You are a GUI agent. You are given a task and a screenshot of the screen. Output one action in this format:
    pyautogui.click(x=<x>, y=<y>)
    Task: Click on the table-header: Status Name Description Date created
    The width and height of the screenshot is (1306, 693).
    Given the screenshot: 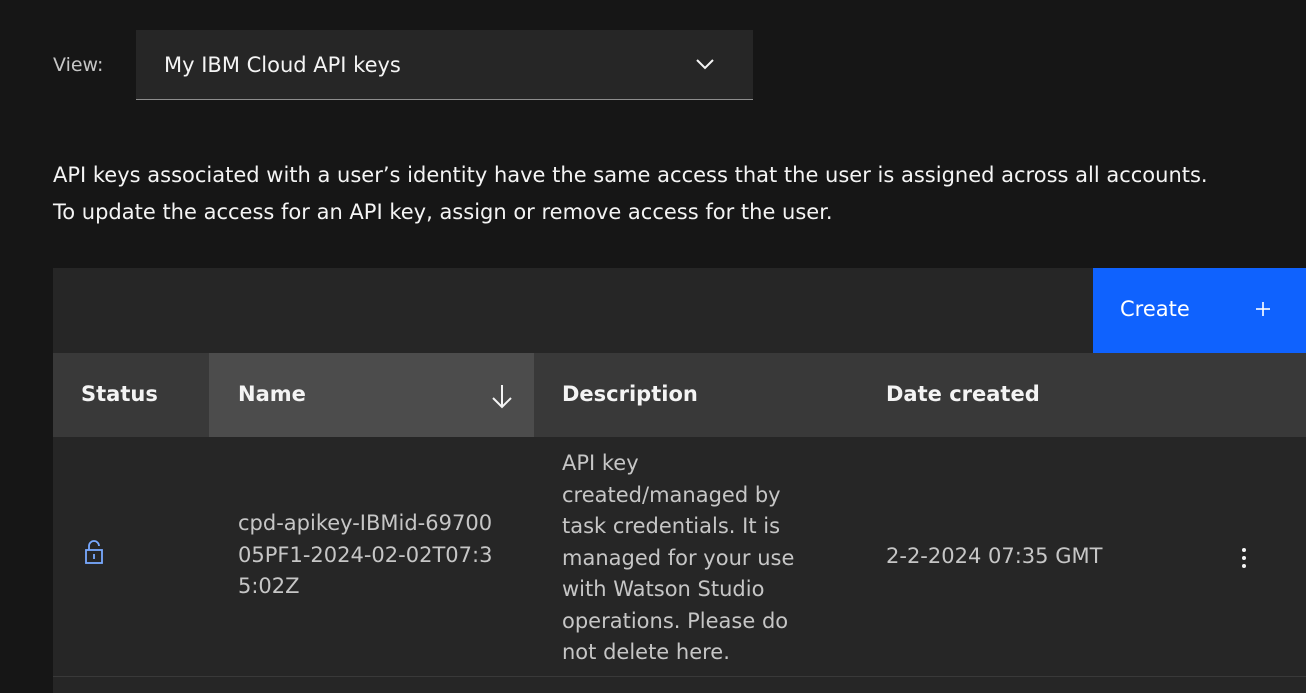 What is the action you would take?
    pyautogui.click(x=679, y=395)
    